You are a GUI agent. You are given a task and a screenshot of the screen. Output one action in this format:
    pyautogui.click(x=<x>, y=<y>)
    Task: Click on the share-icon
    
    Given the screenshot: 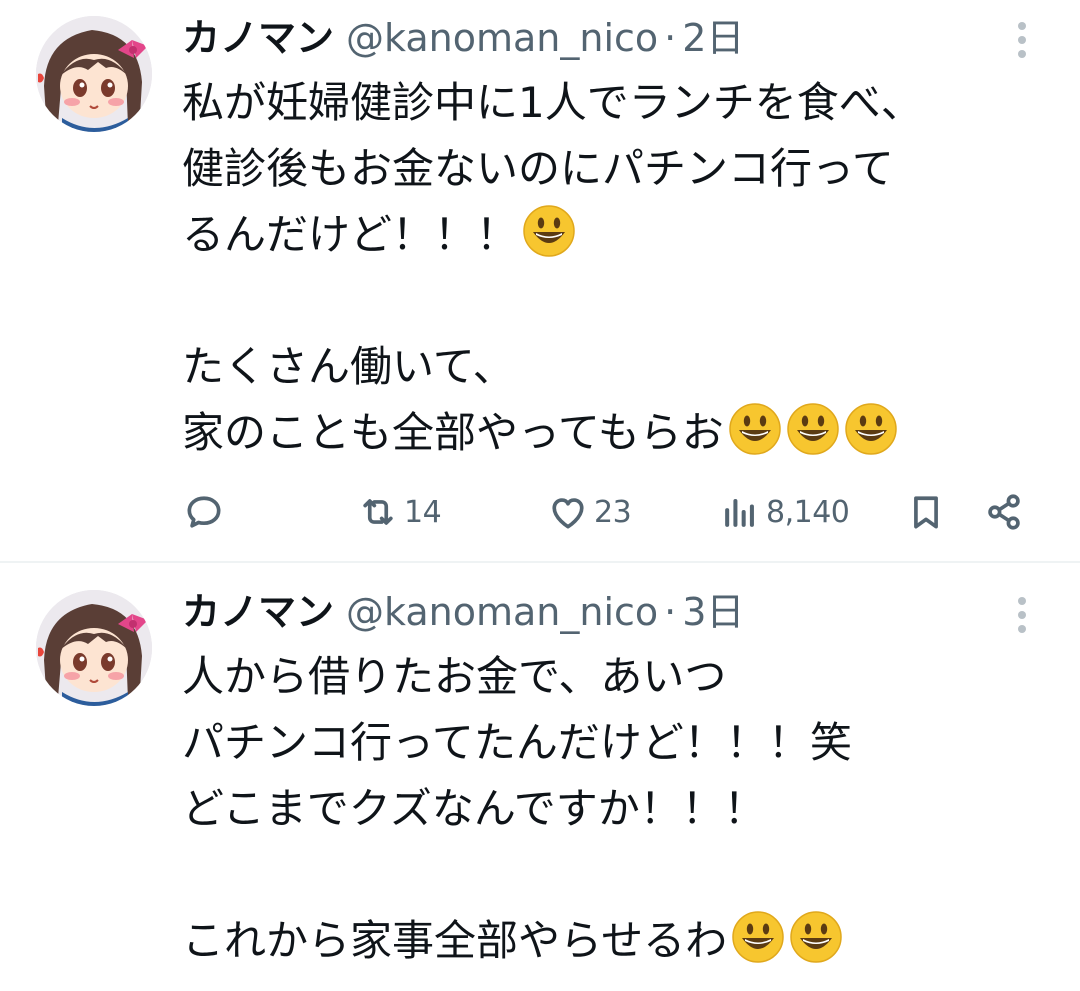 What is the action you would take?
    pyautogui.click(x=1004, y=512)
    